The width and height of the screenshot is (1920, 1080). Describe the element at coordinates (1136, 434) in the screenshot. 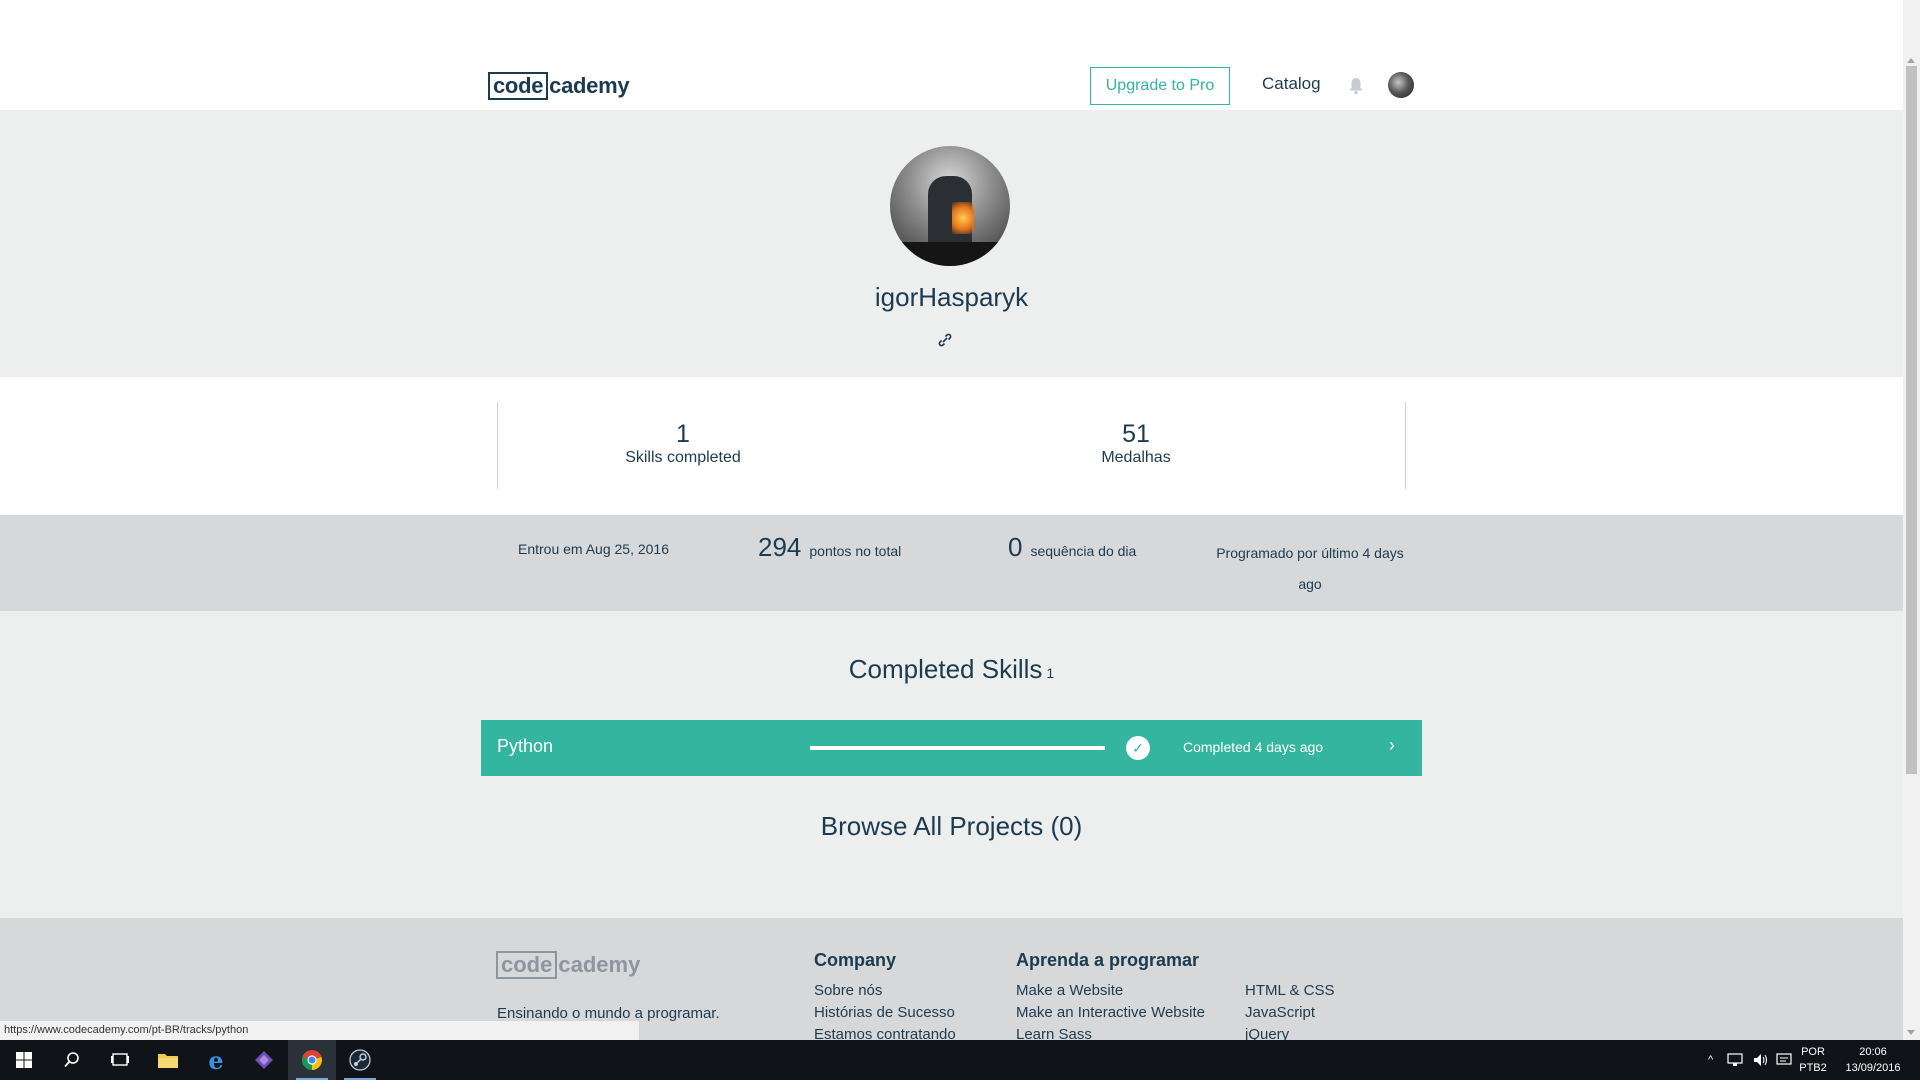

I see `badges-value: 51` at that location.